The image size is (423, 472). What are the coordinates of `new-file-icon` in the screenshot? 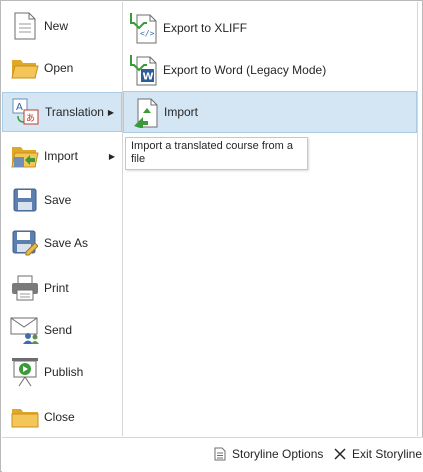 It's located at (25, 26).